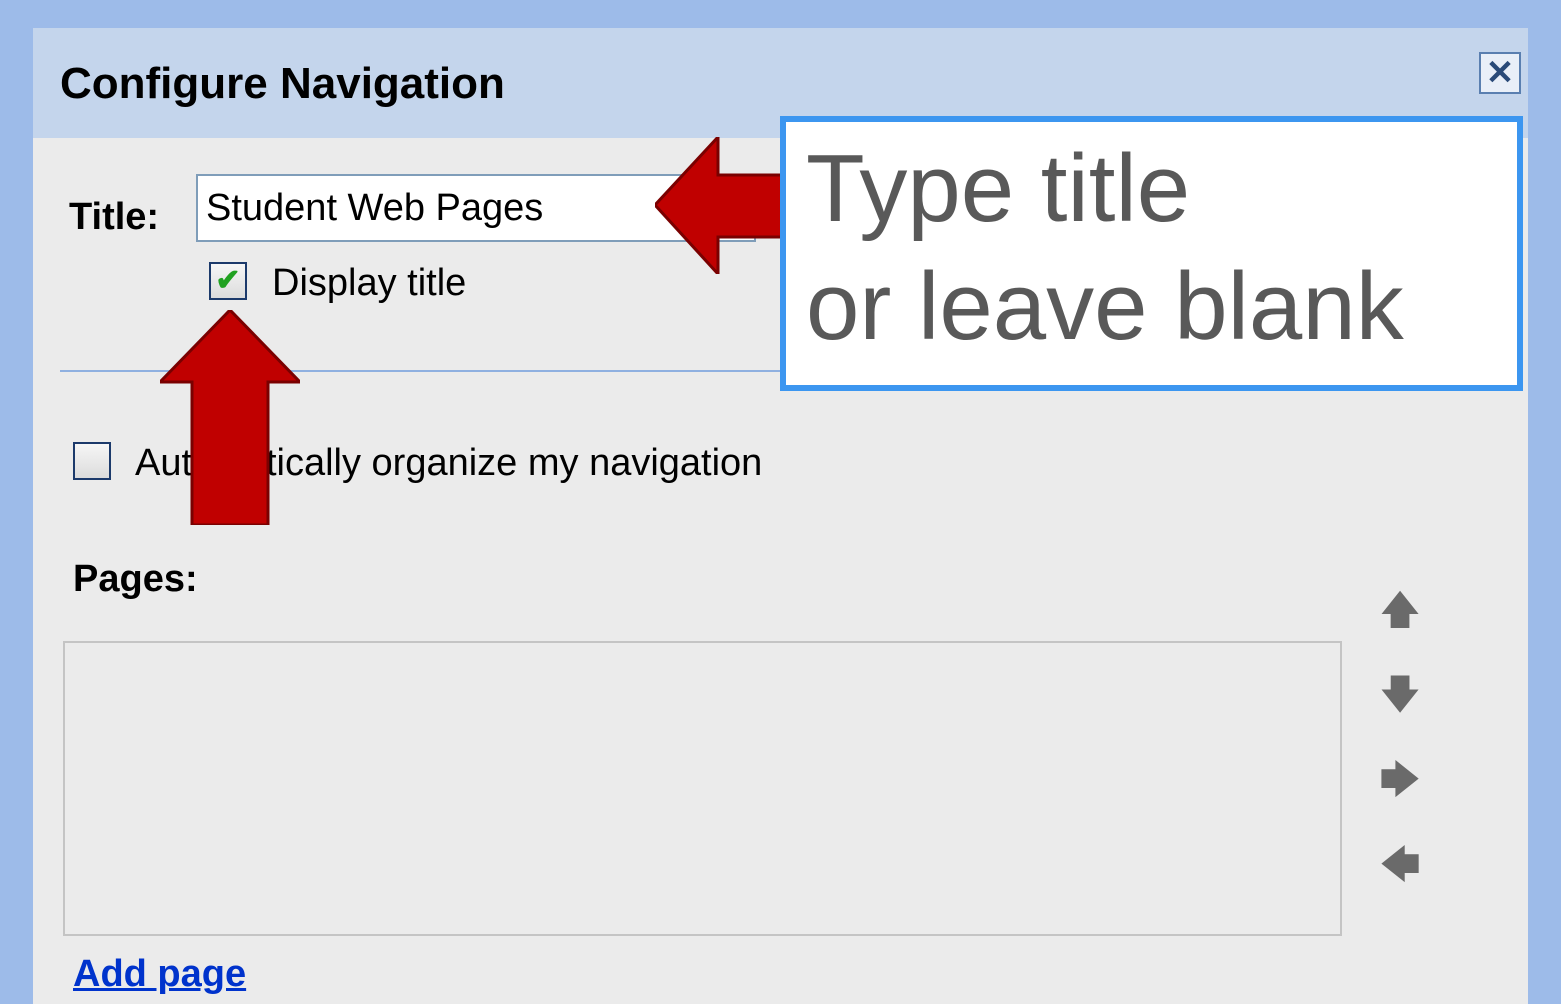 Image resolution: width=1561 pixels, height=1004 pixels. What do you see at coordinates (998, 188) in the screenshot?
I see `callout-line-1: Type title` at bounding box center [998, 188].